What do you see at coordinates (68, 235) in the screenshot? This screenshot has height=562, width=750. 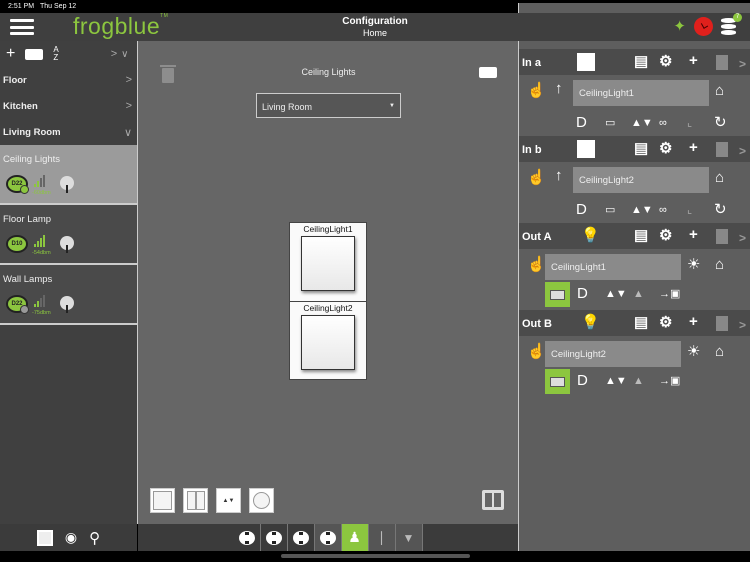 I see `device-floor-lamp: Floor Lamp D10 -54dbm` at bounding box center [68, 235].